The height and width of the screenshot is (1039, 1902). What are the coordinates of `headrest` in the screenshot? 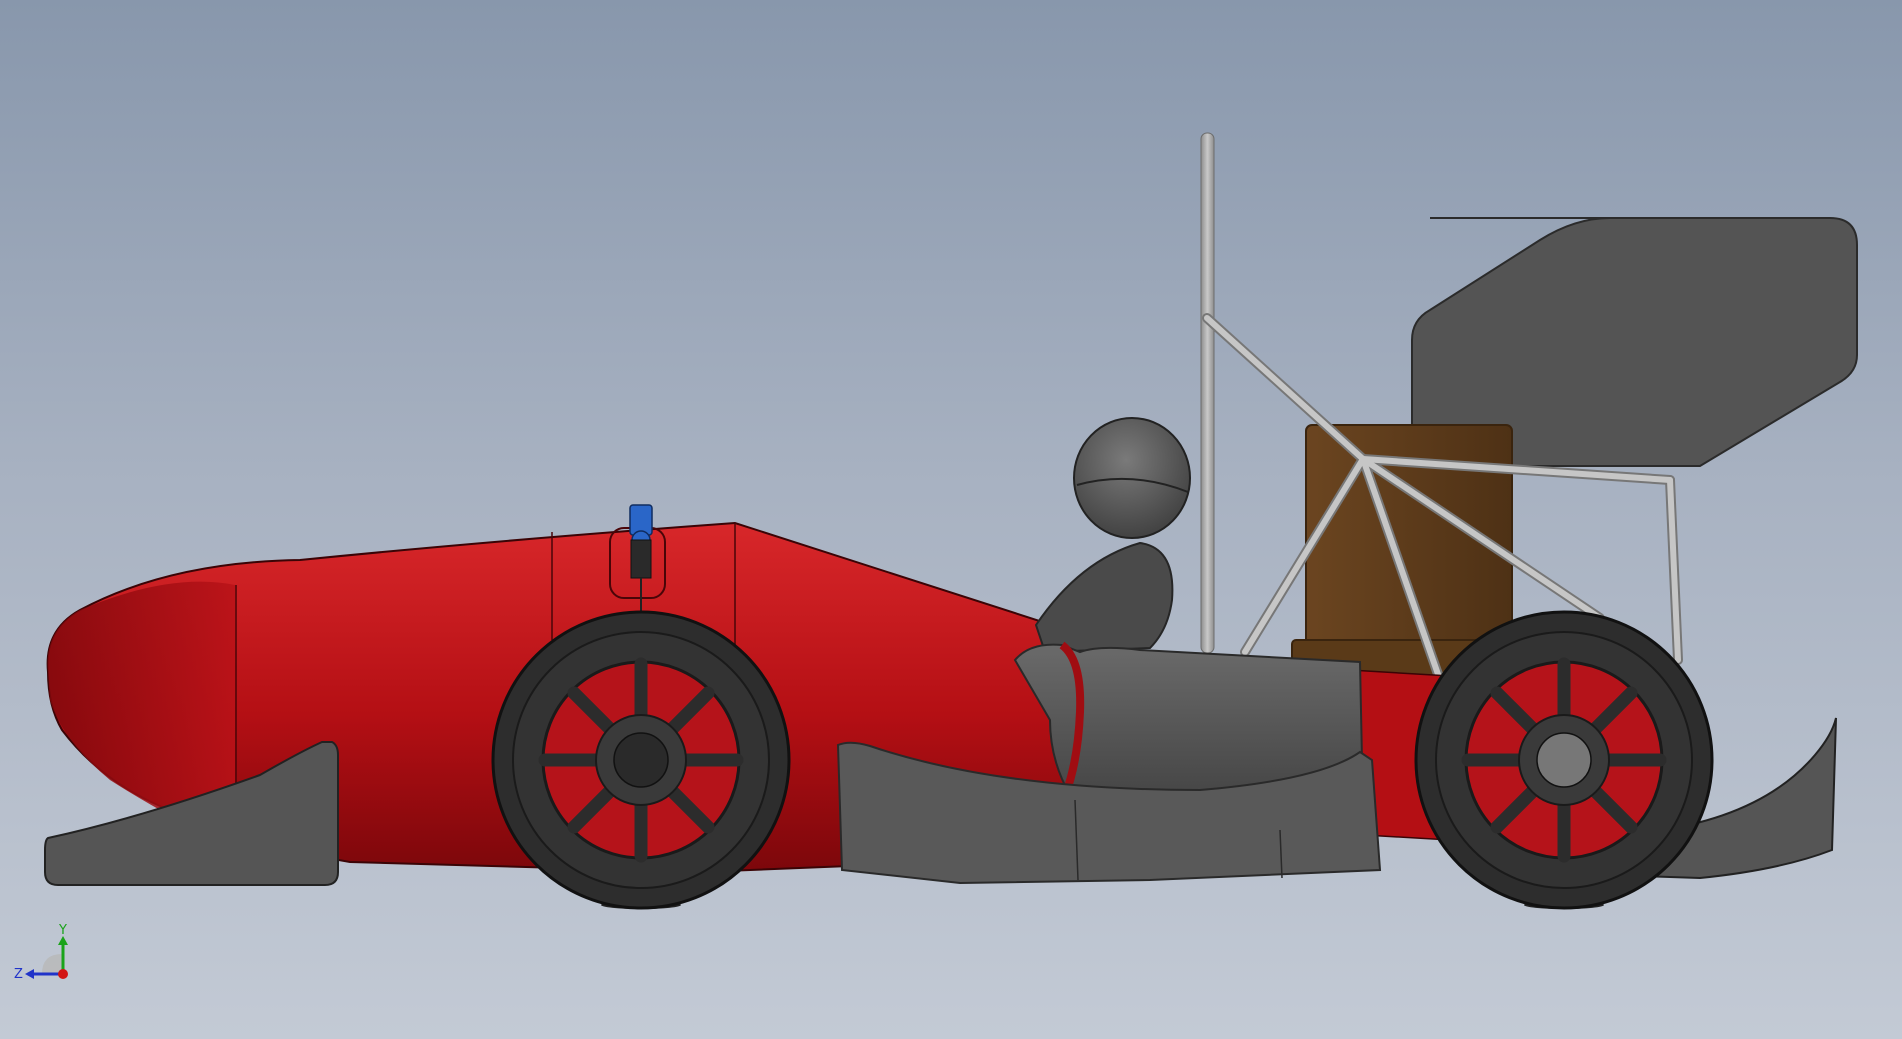 It's located at (1104, 597).